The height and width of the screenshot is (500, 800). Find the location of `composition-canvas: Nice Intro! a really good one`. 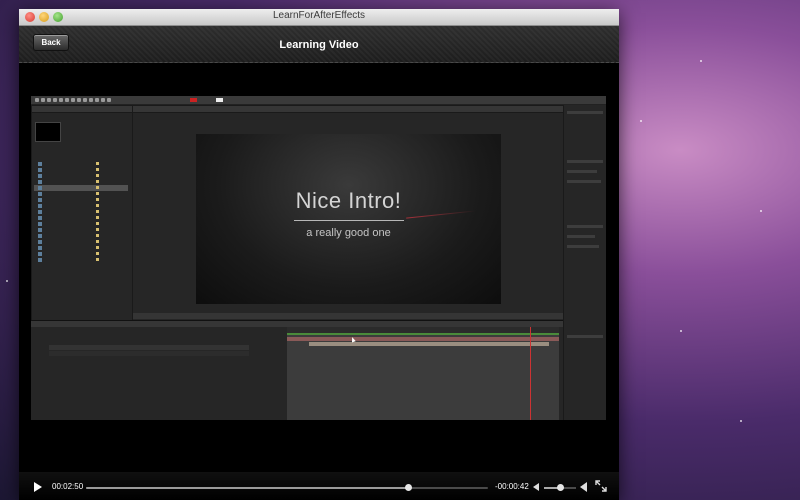

composition-canvas: Nice Intro! a really good one is located at coordinates (348, 219).